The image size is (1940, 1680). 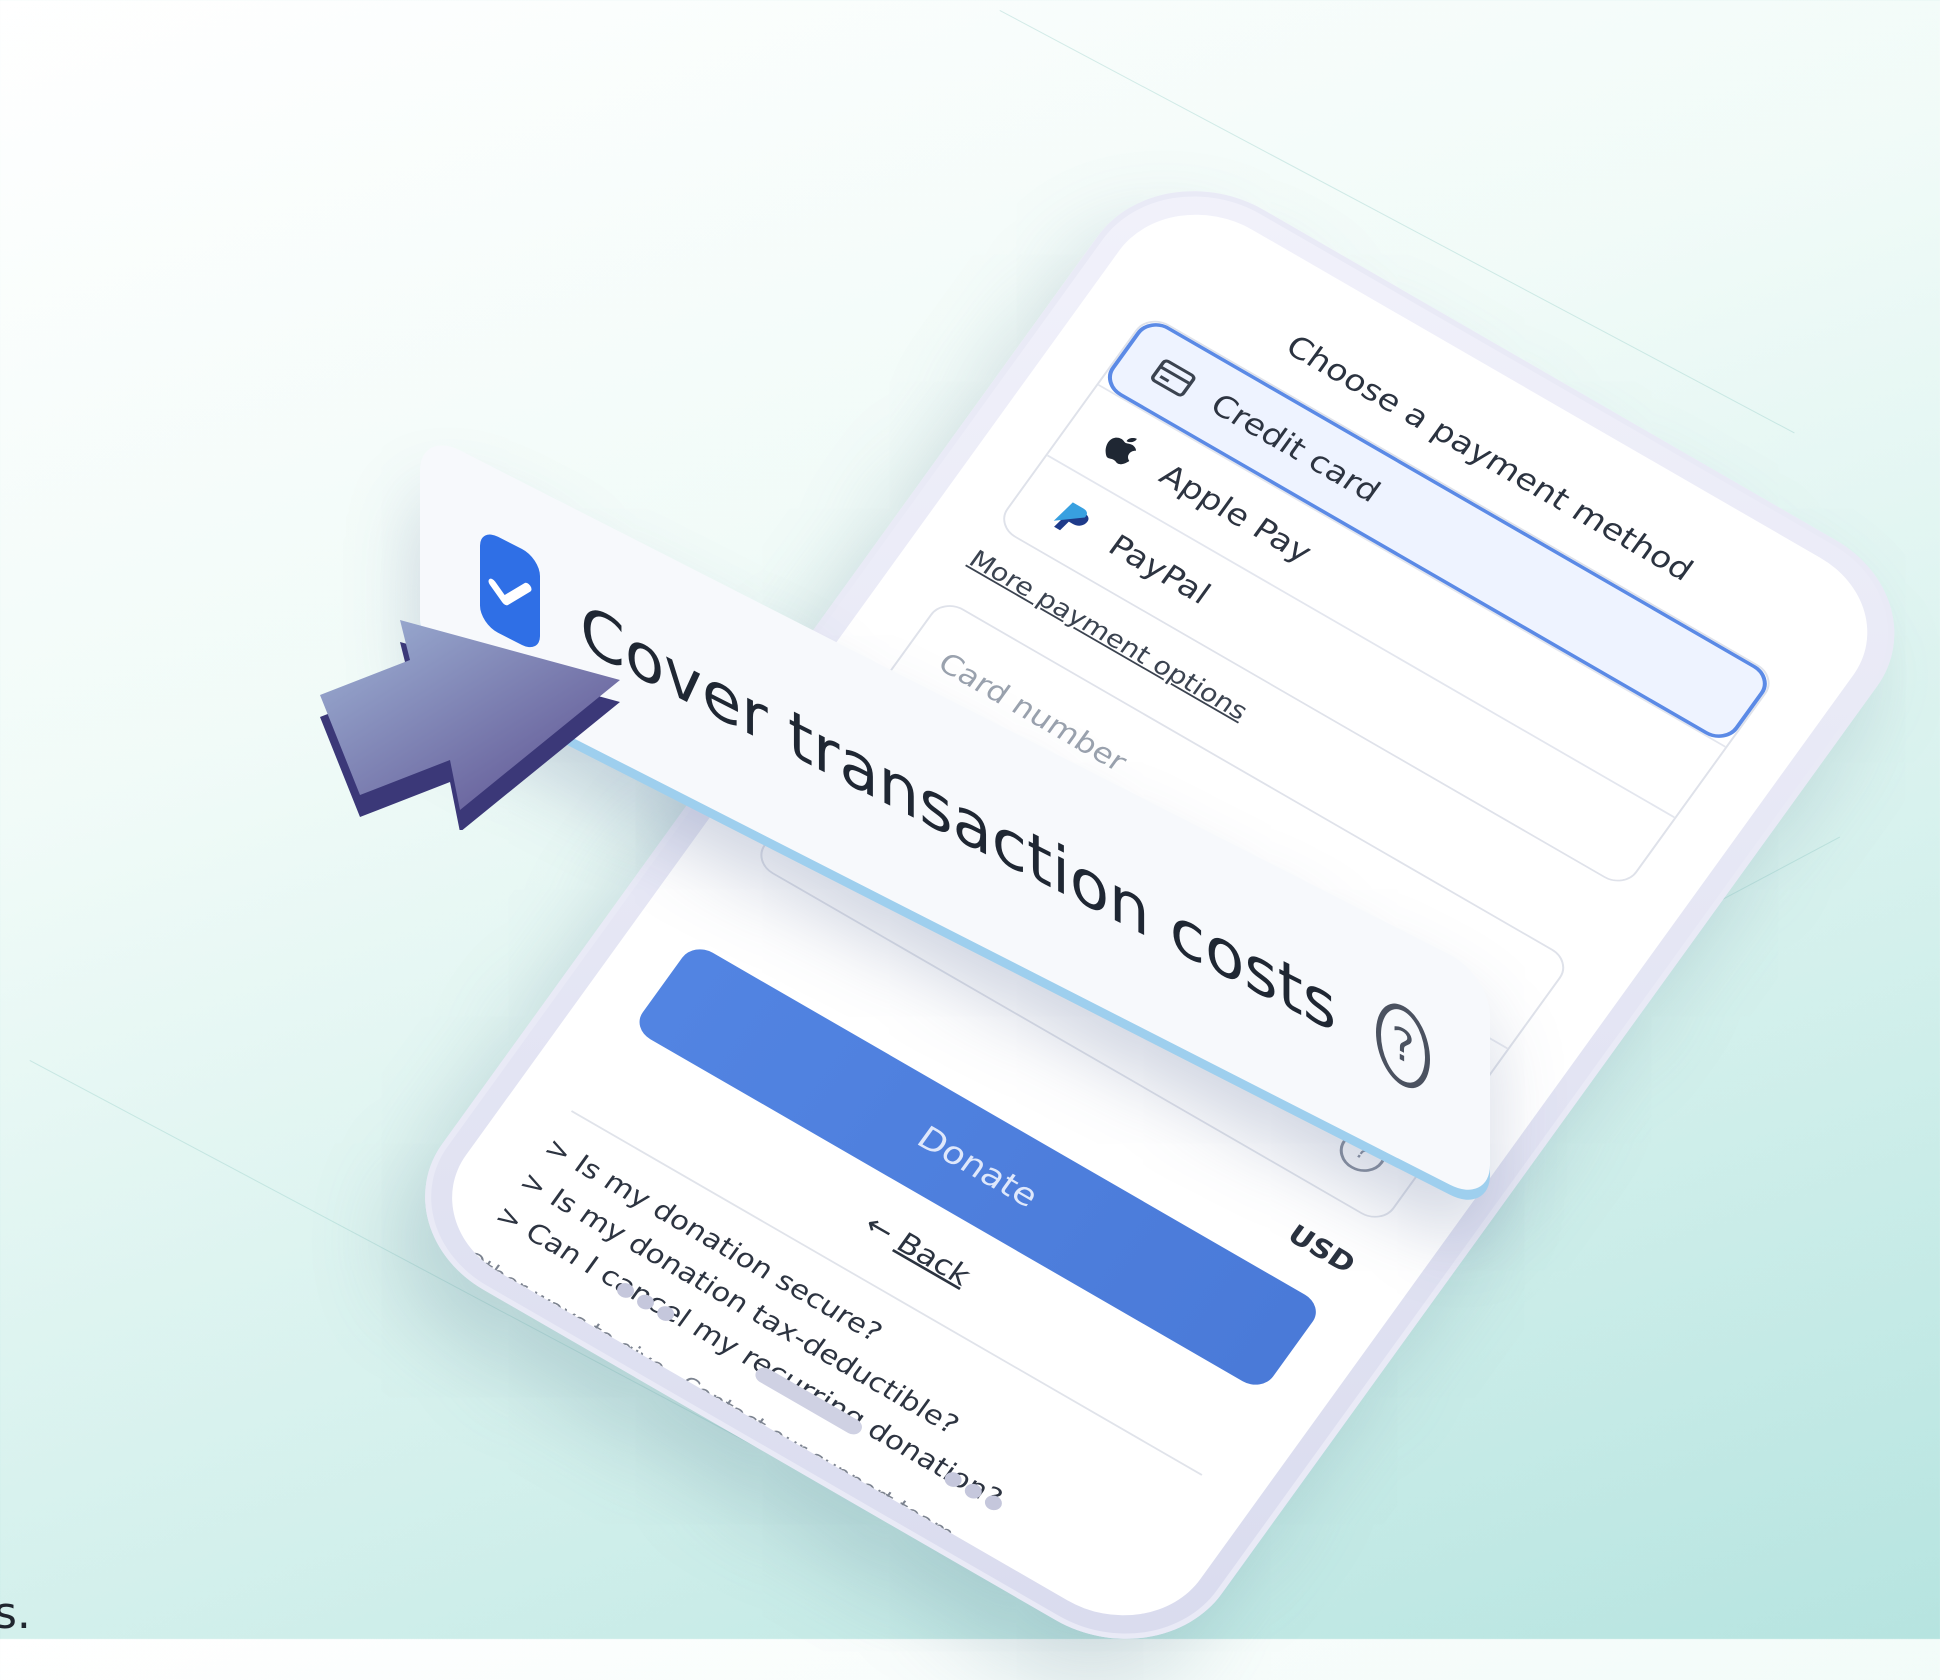 What do you see at coordinates (1403, 1046) in the screenshot?
I see `help-icon: ?` at bounding box center [1403, 1046].